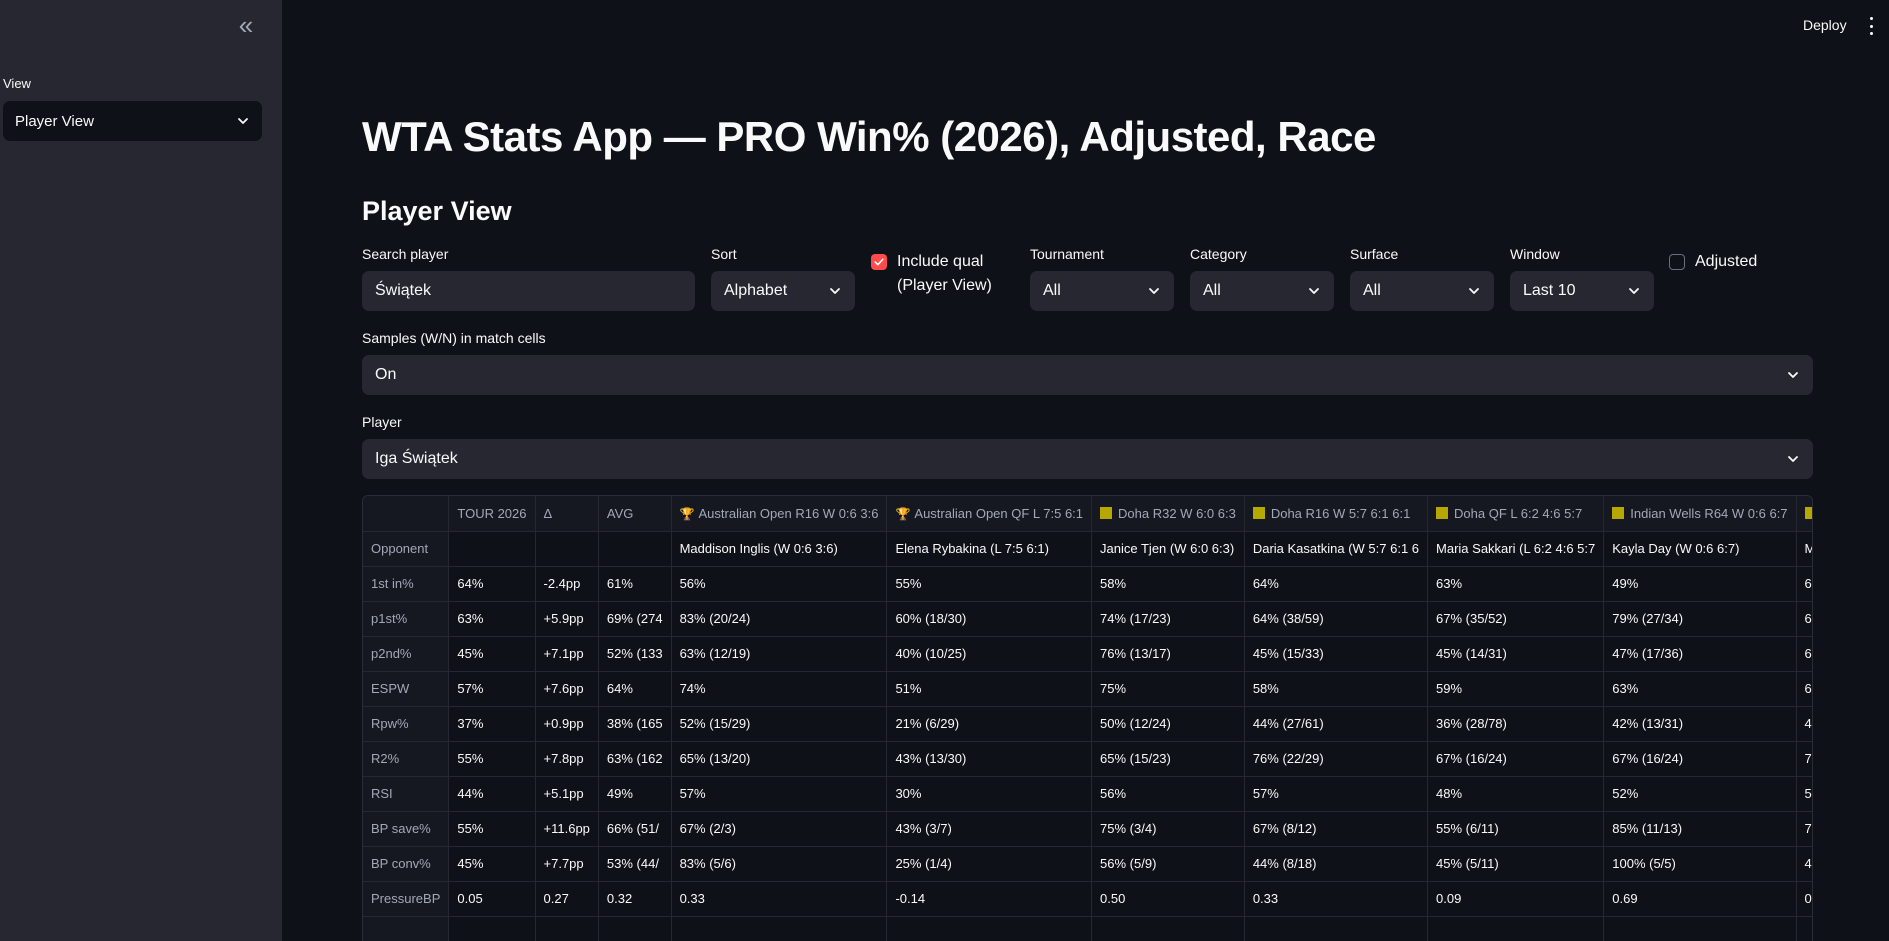  Describe the element at coordinates (406, 619) in the screenshot. I see `row-header: p1st%` at that location.